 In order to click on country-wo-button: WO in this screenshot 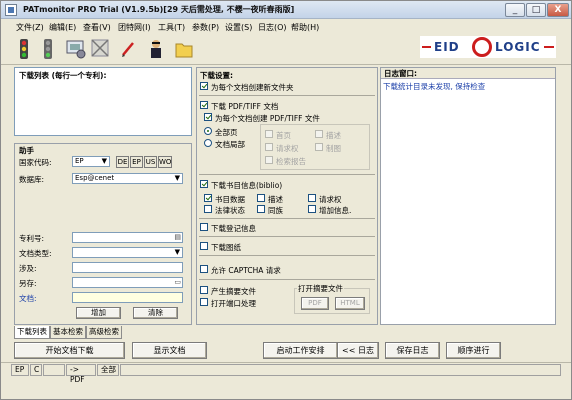, I will do `click(165, 162)`.